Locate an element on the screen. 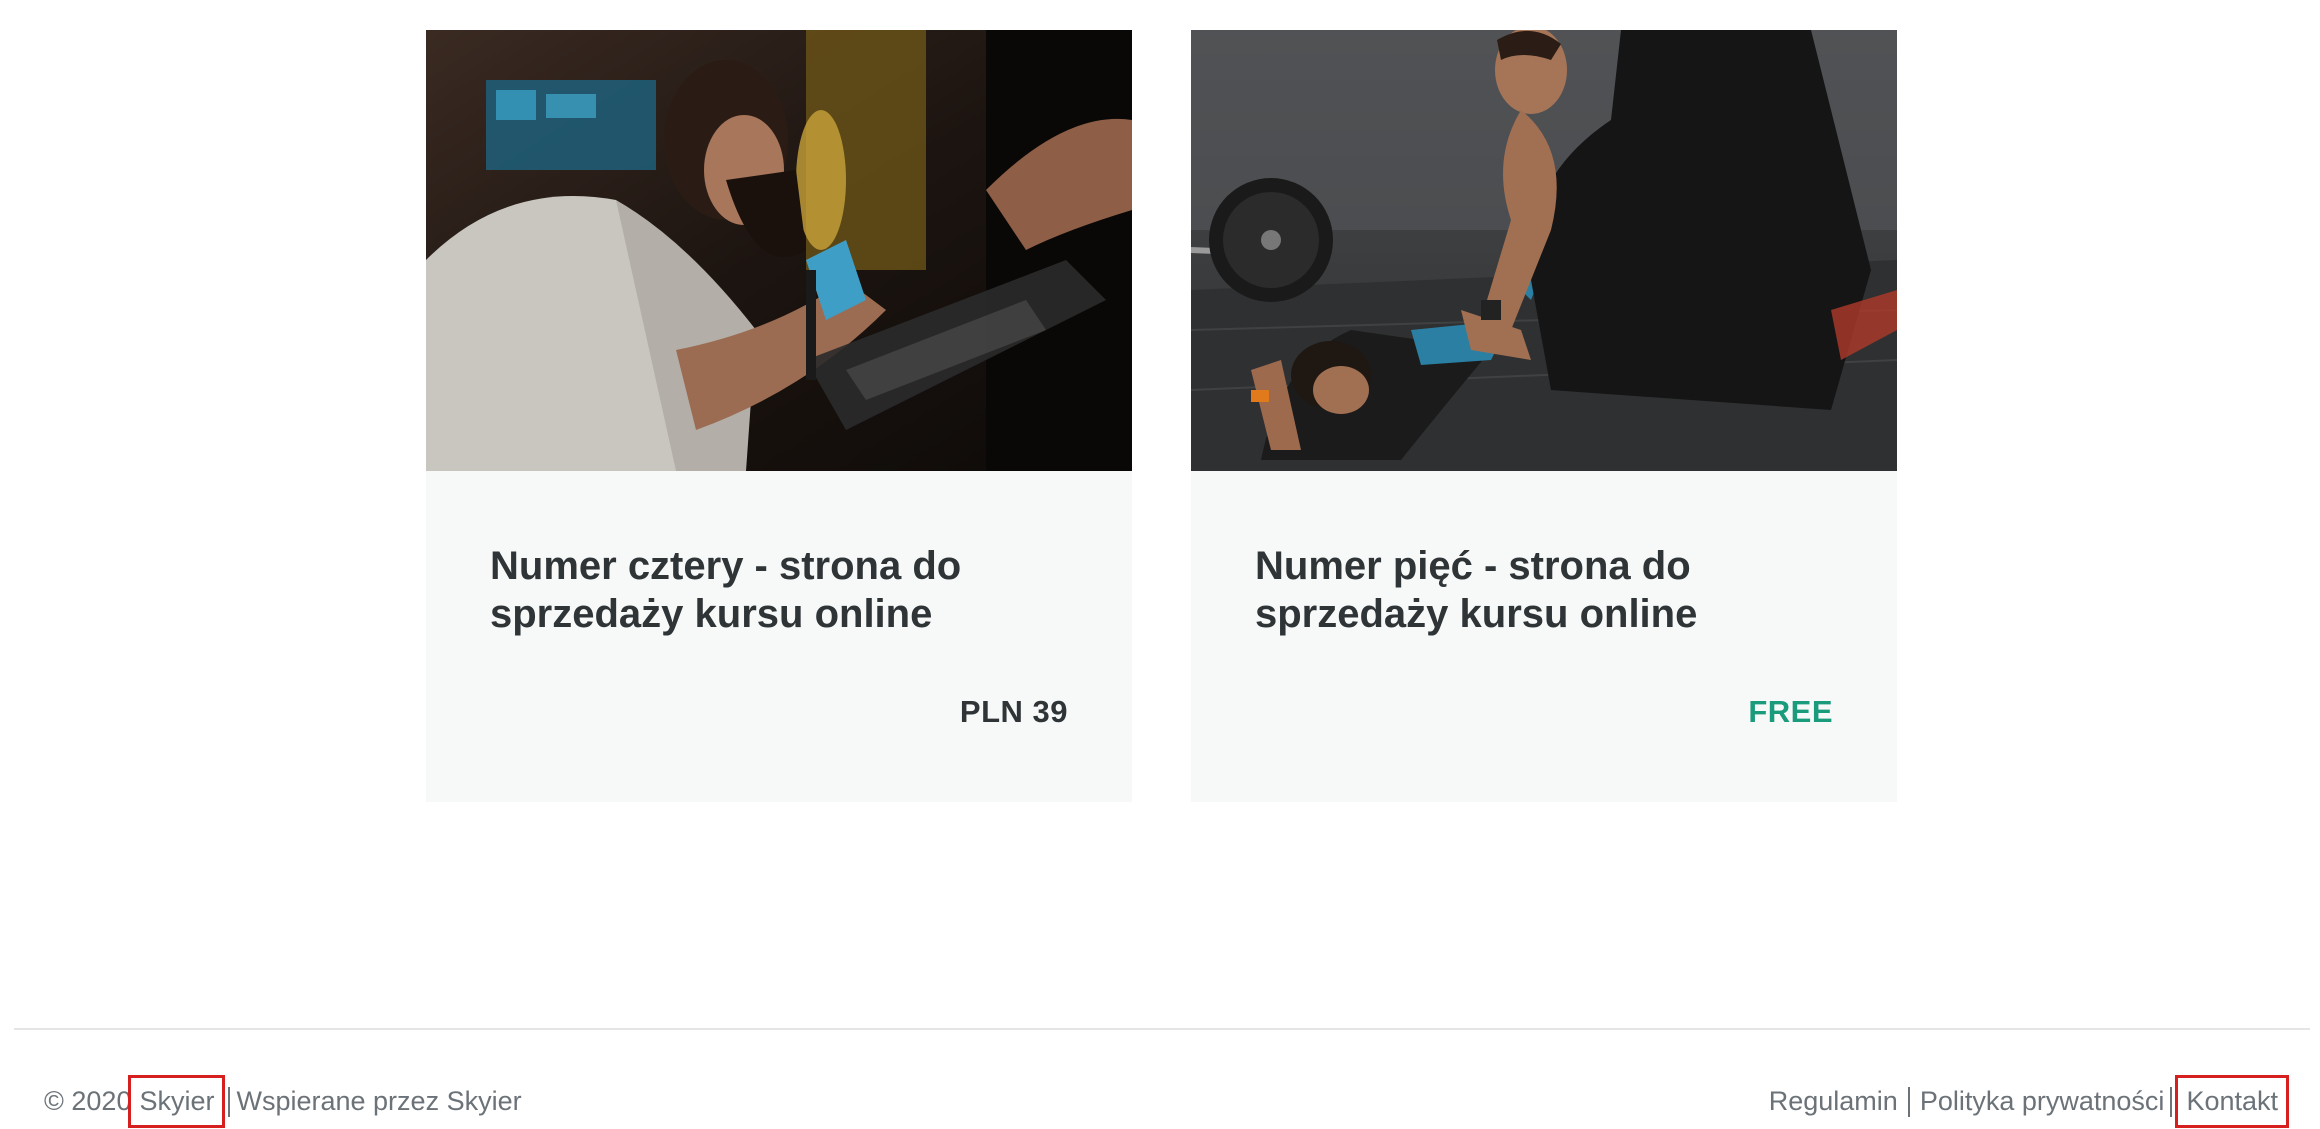 The height and width of the screenshot is (1129, 2320). footer-links: Regulamin Polityka prywatności Kontakt is located at coordinates (2029, 1101).